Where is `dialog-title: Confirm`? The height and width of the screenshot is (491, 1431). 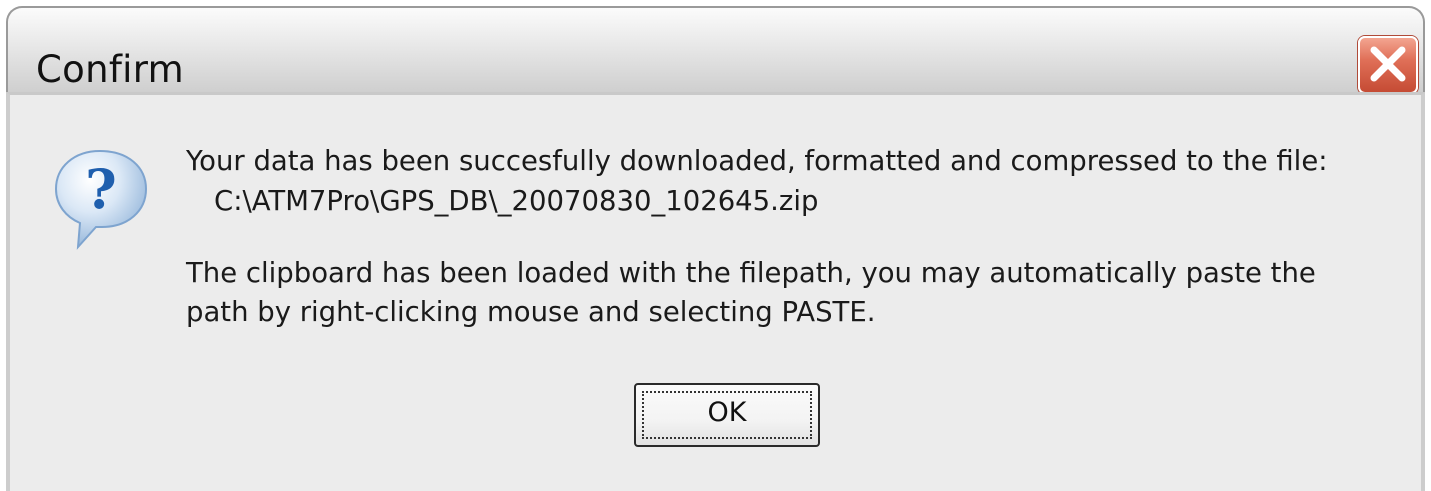
dialog-title: Confirm is located at coordinates (110, 69).